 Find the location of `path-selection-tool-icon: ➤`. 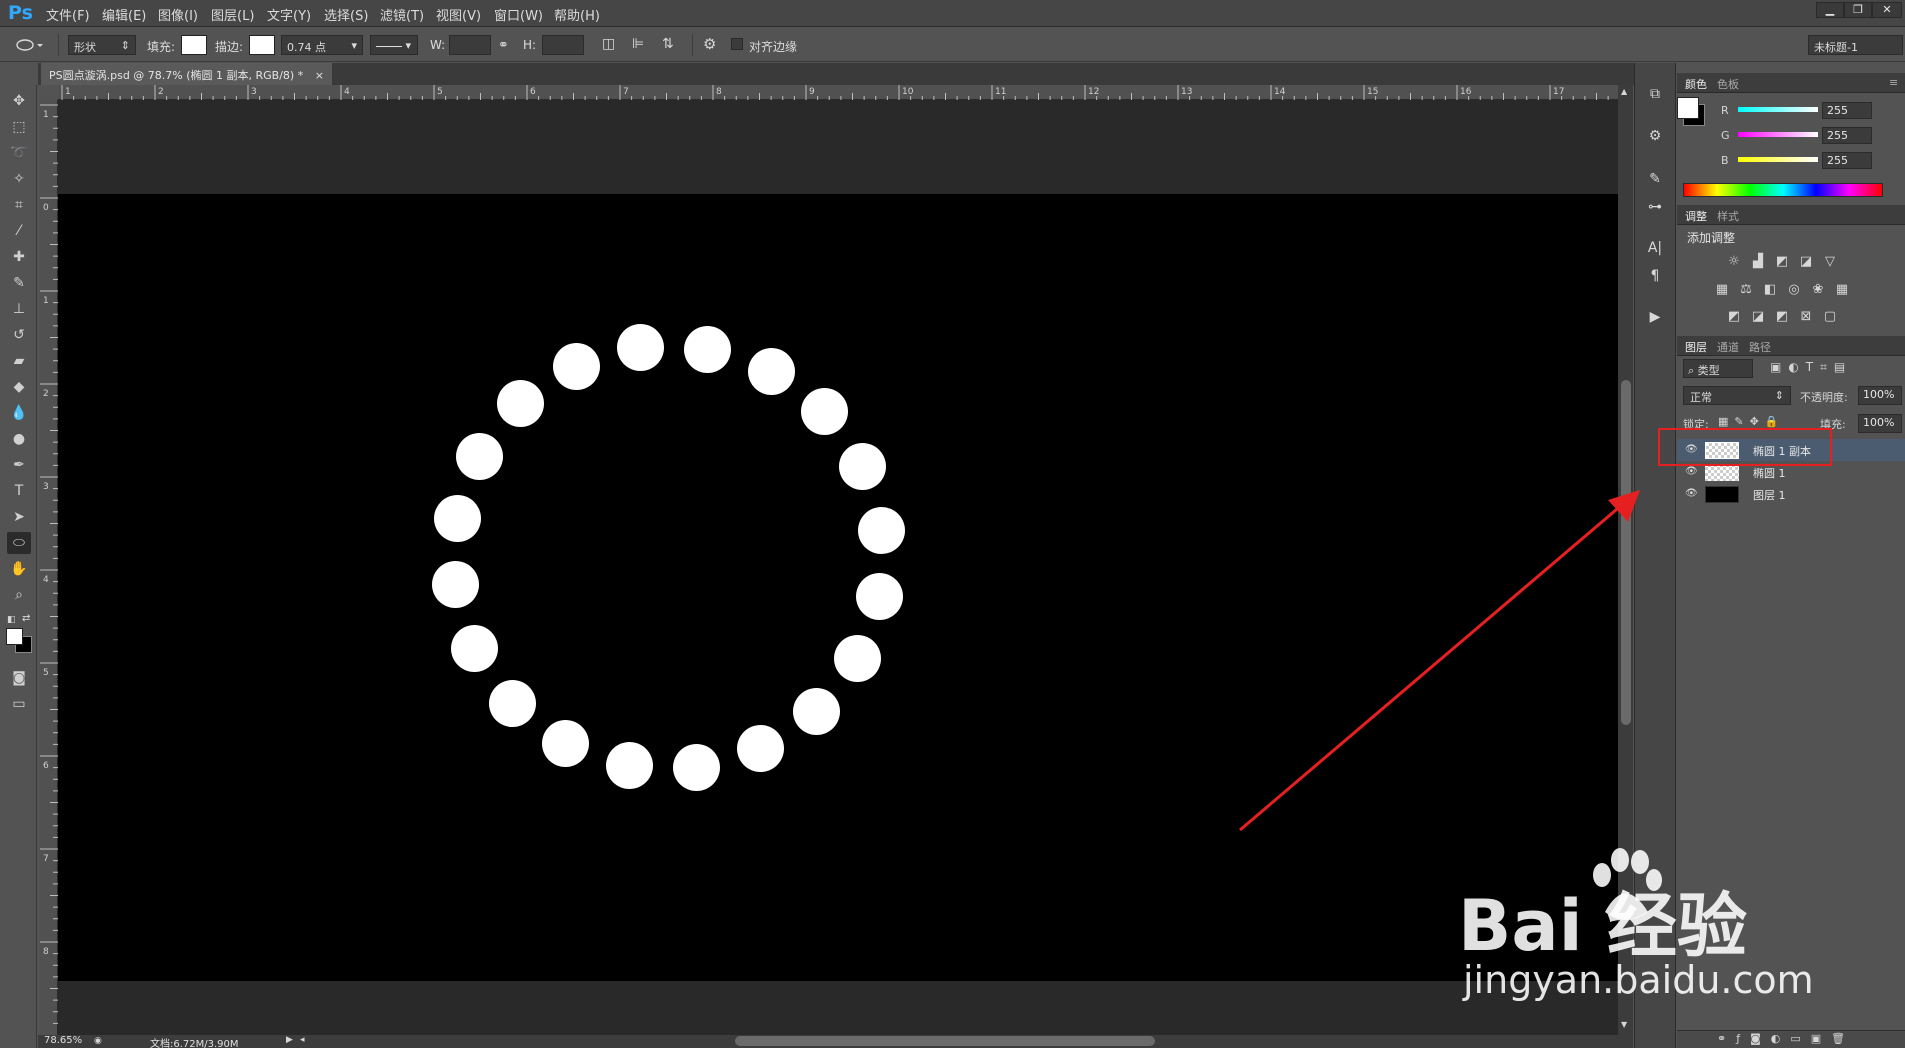

path-selection-tool-icon: ➤ is located at coordinates (19, 517).